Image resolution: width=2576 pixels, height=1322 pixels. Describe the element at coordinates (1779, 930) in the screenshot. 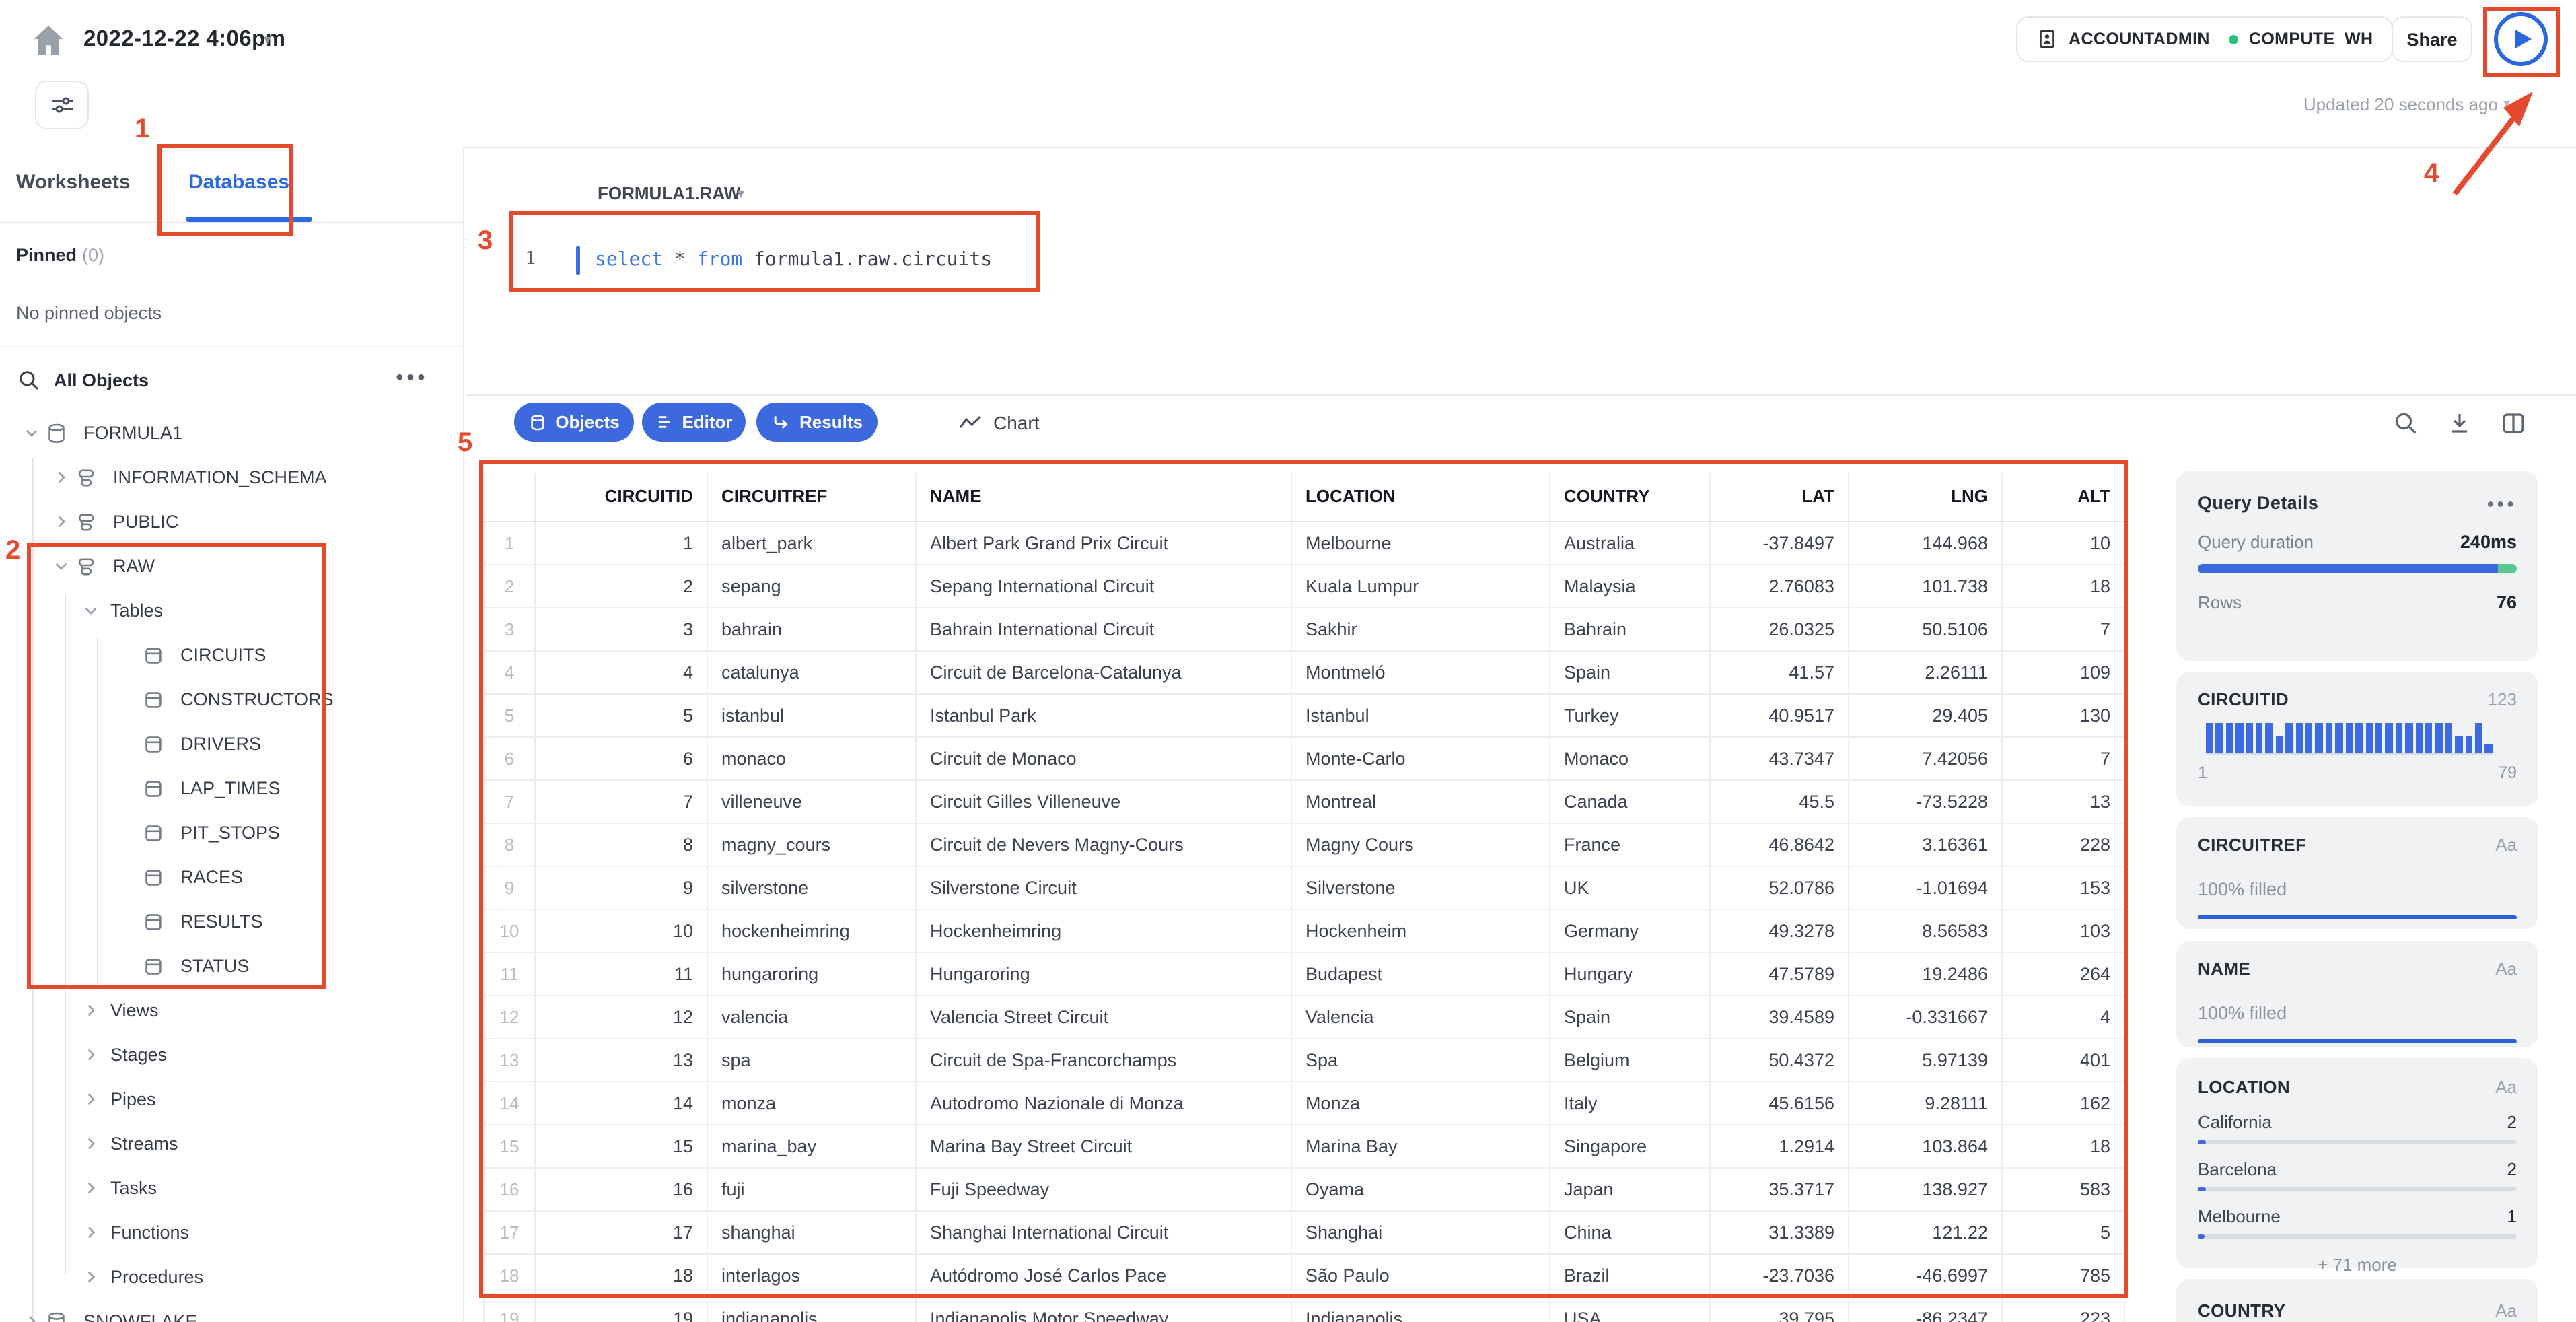

I see `table-cell: 49.3278` at that location.